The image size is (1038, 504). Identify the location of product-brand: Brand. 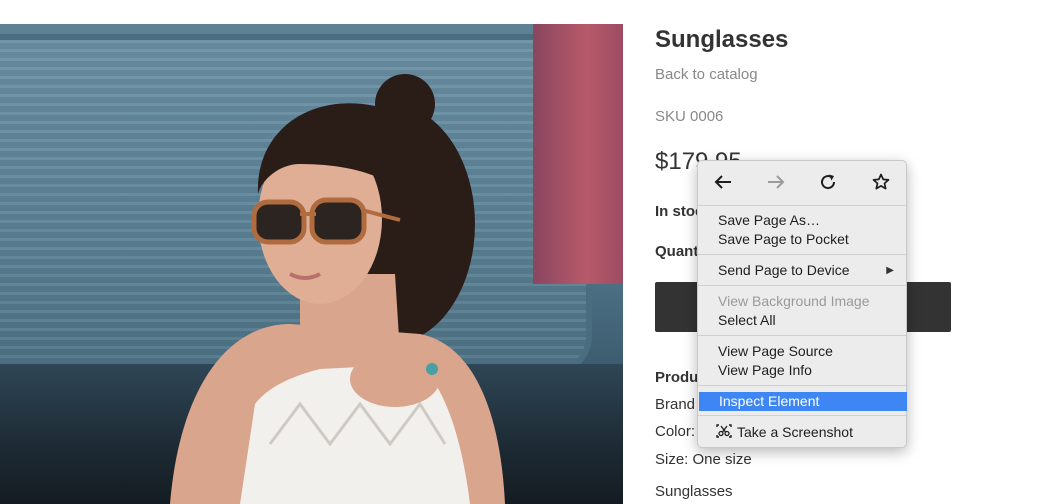
(675, 404).